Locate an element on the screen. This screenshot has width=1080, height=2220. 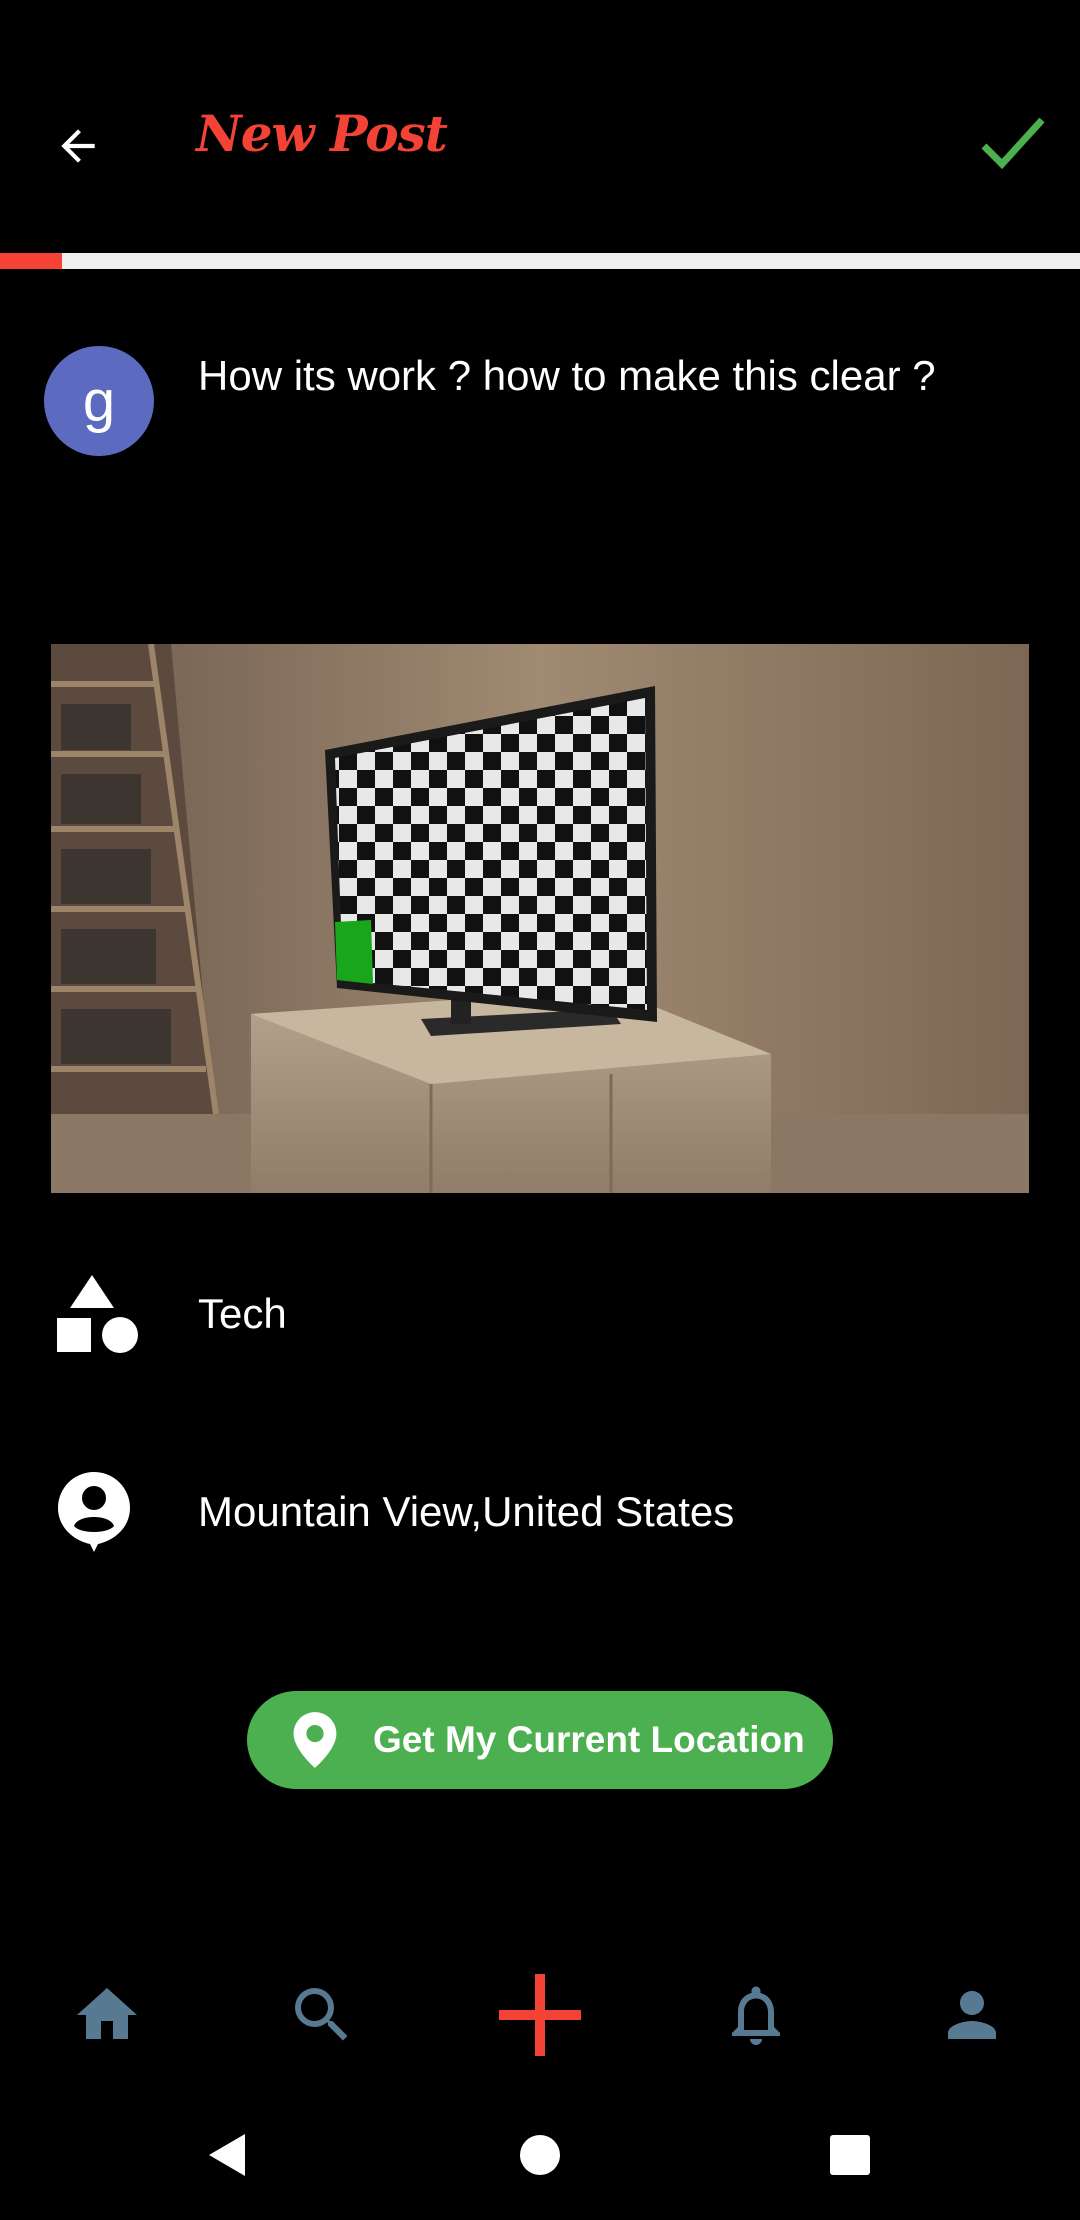
home-icon is located at coordinates (107, 2013).